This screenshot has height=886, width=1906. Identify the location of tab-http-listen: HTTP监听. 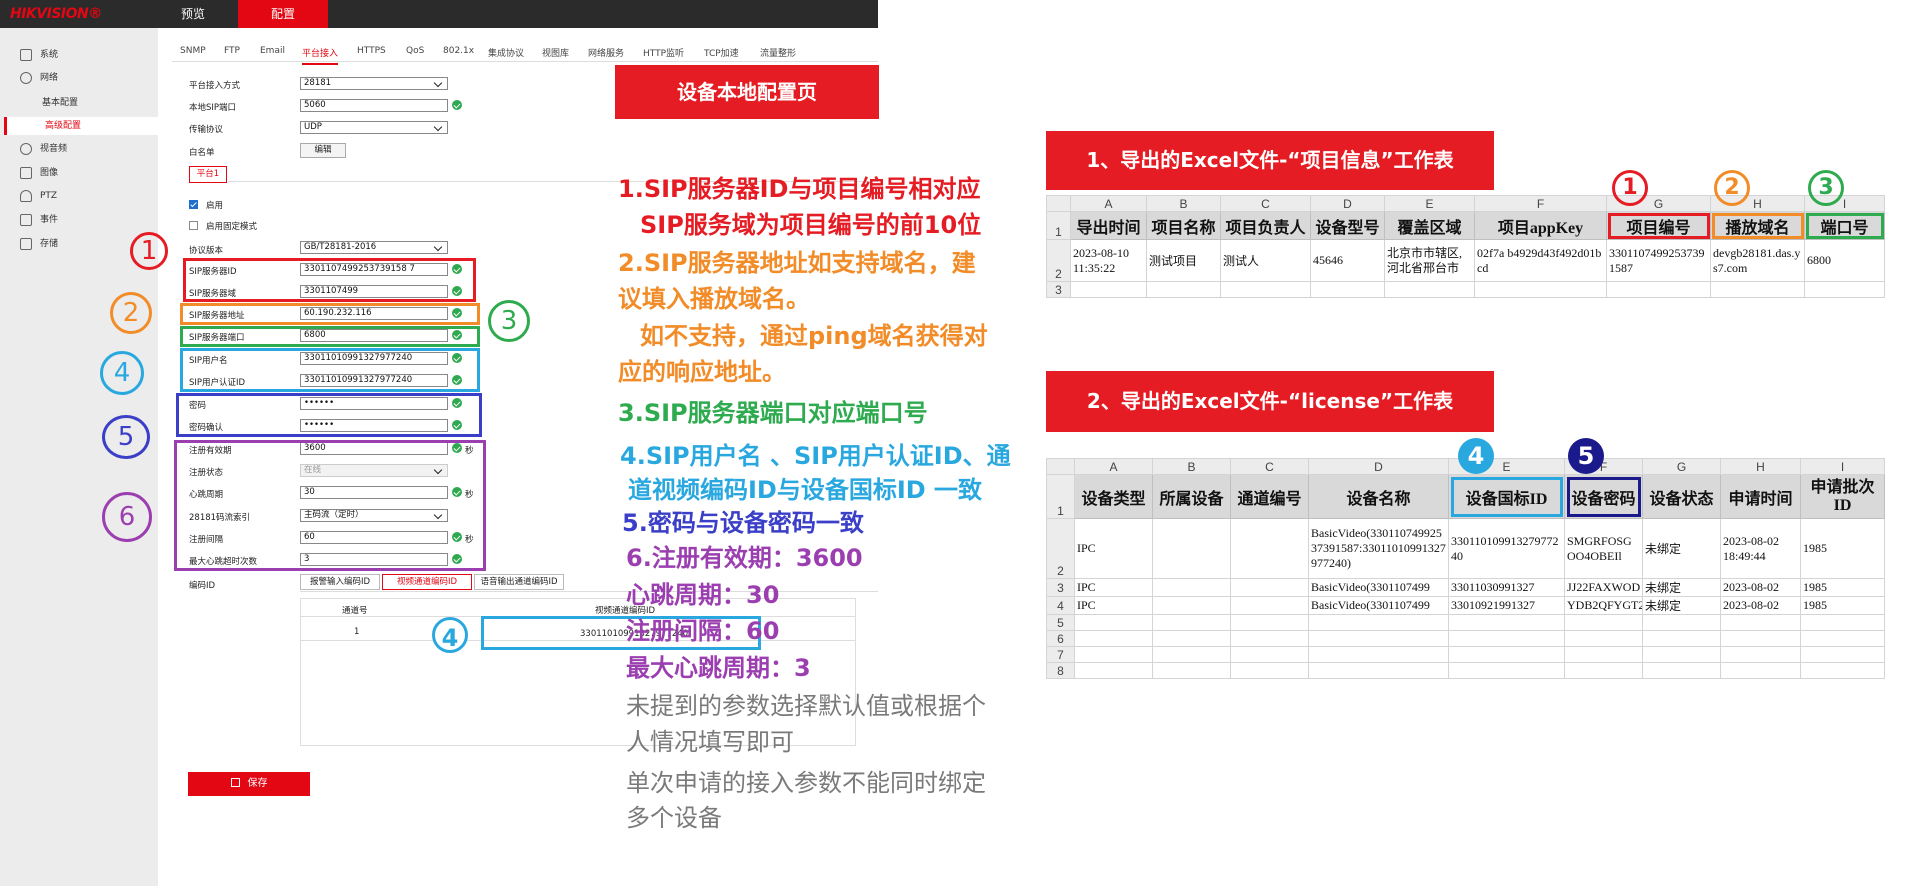
(663, 52).